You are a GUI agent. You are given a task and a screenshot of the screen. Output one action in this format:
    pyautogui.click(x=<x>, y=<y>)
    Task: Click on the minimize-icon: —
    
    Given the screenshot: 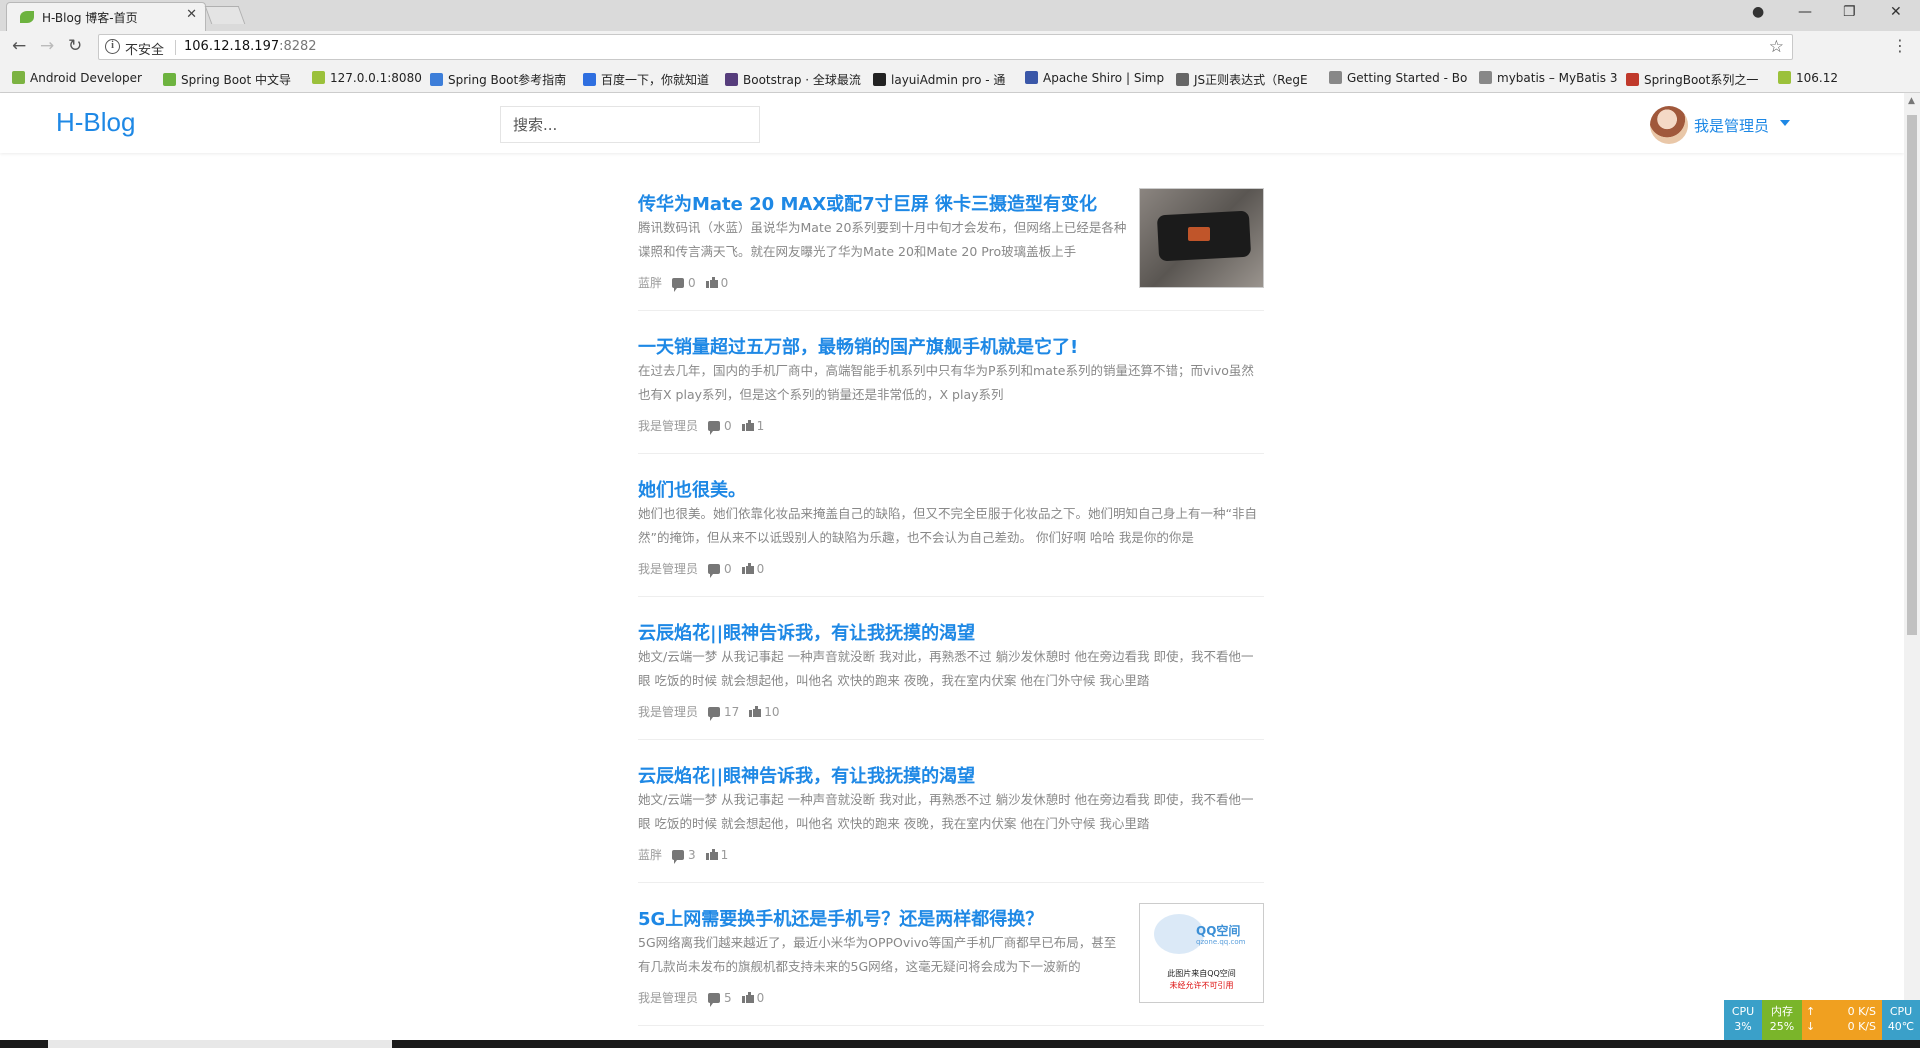 What is the action you would take?
    pyautogui.click(x=1805, y=12)
    